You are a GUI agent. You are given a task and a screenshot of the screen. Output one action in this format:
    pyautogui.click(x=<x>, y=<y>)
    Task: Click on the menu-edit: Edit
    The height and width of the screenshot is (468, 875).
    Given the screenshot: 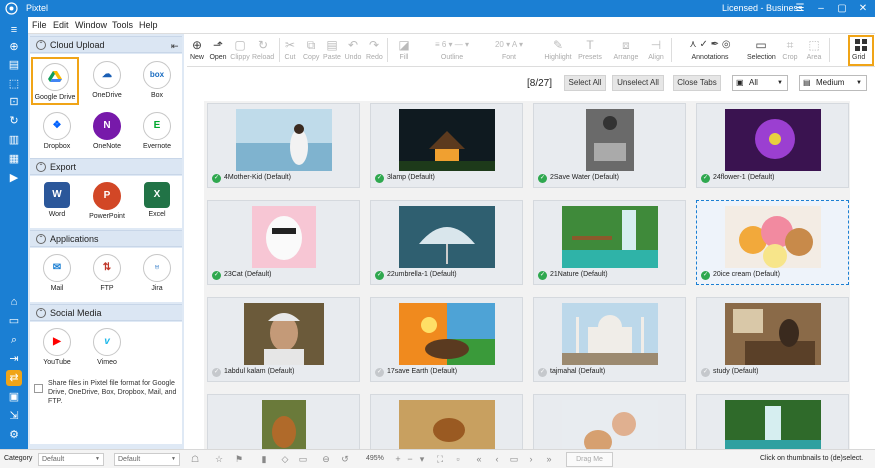 What is the action you would take?
    pyautogui.click(x=61, y=25)
    